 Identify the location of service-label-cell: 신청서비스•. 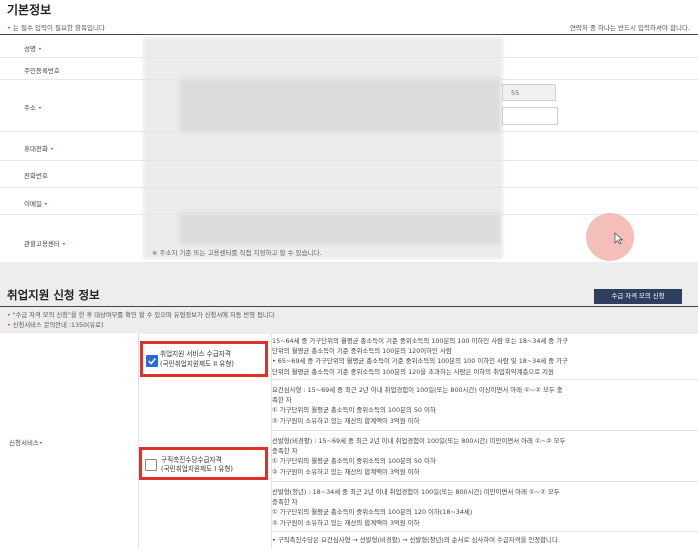
(69, 441).